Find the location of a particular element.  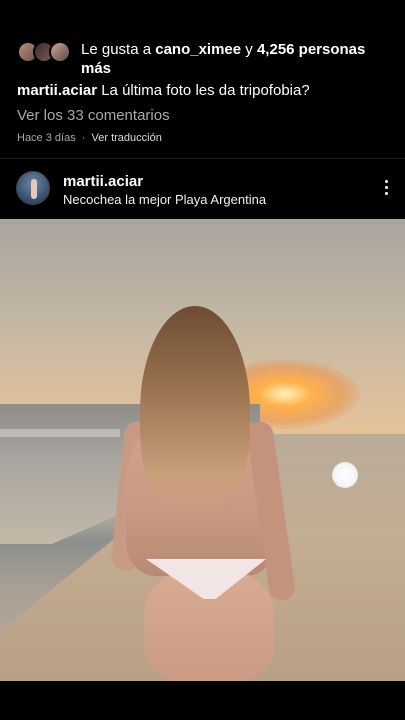

likes-suffix: más is located at coordinates (96, 68).